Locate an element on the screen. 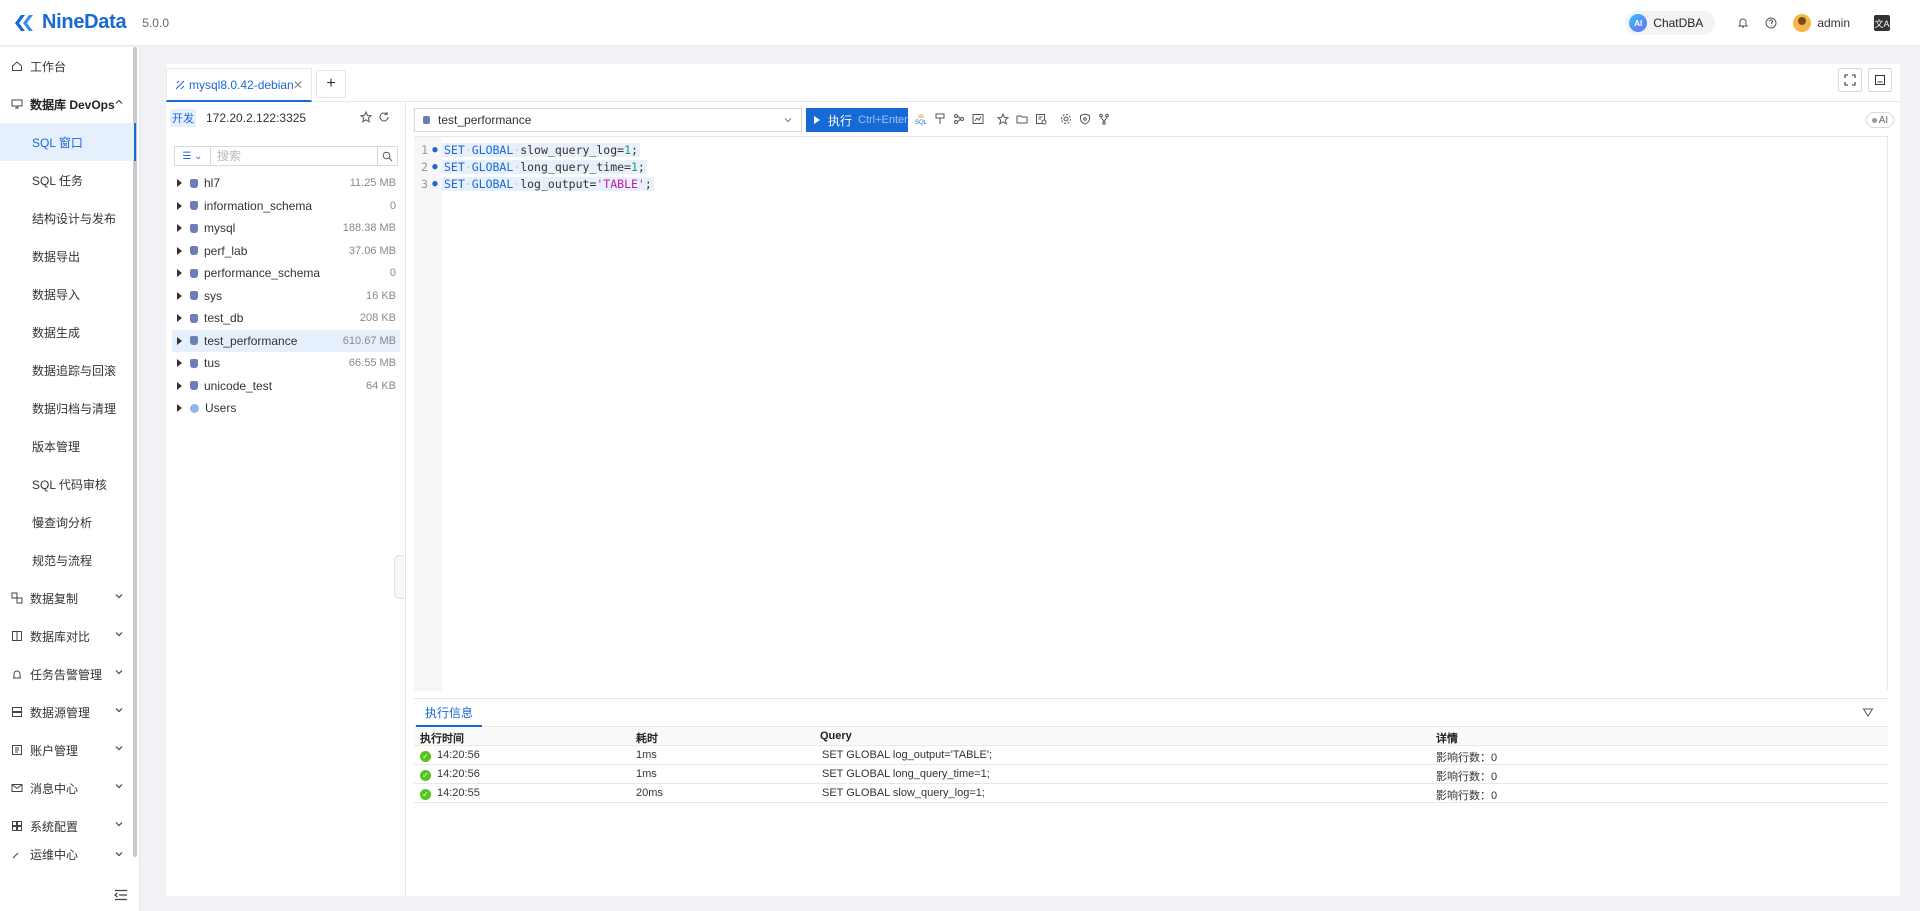  branch-icon is located at coordinates (1104, 119).